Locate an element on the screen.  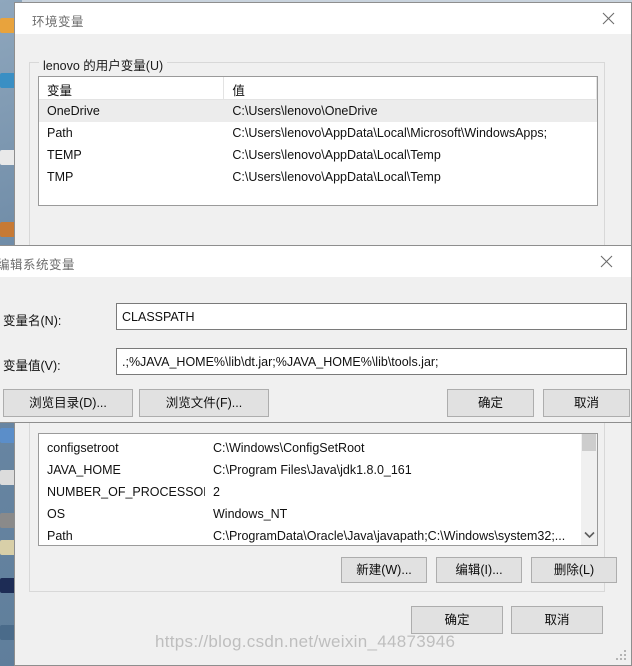
variable-name-cell: configsetroot is located at coordinates (83, 448).